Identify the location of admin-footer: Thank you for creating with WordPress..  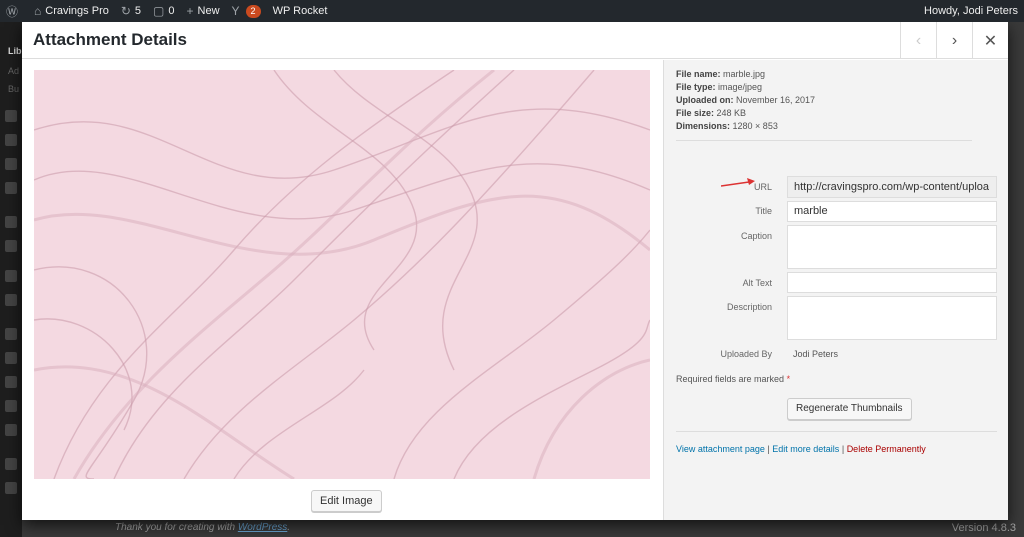
(202, 527).